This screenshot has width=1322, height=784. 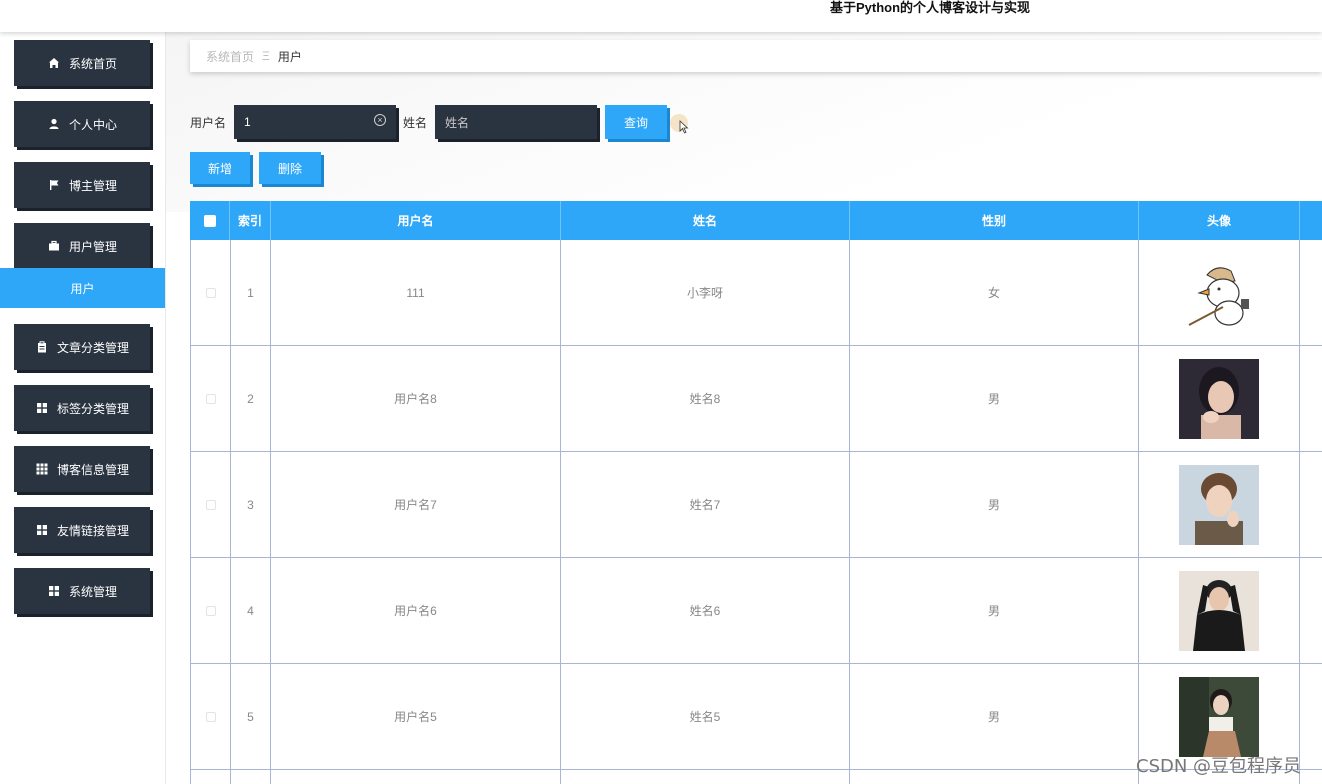 I want to click on breadcrumb: 系统首页 Ξ 用户, so click(x=756, y=56).